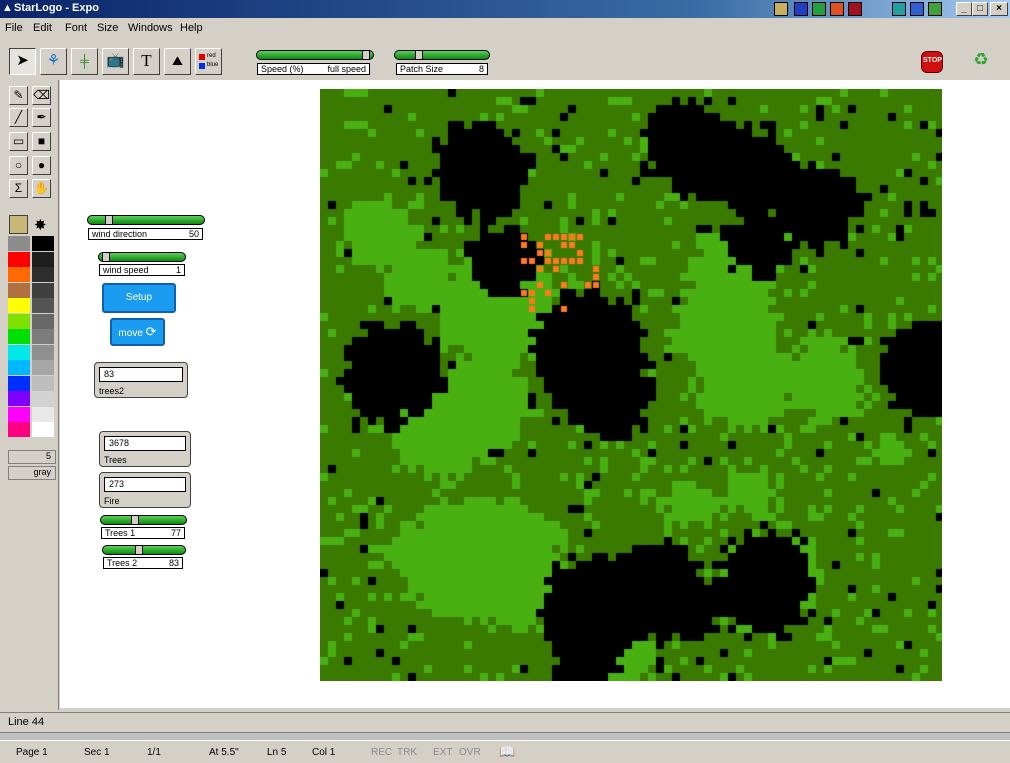 This screenshot has height=763, width=1010. What do you see at coordinates (442, 55) in the screenshot?
I see `patch-size-slider-track` at bounding box center [442, 55].